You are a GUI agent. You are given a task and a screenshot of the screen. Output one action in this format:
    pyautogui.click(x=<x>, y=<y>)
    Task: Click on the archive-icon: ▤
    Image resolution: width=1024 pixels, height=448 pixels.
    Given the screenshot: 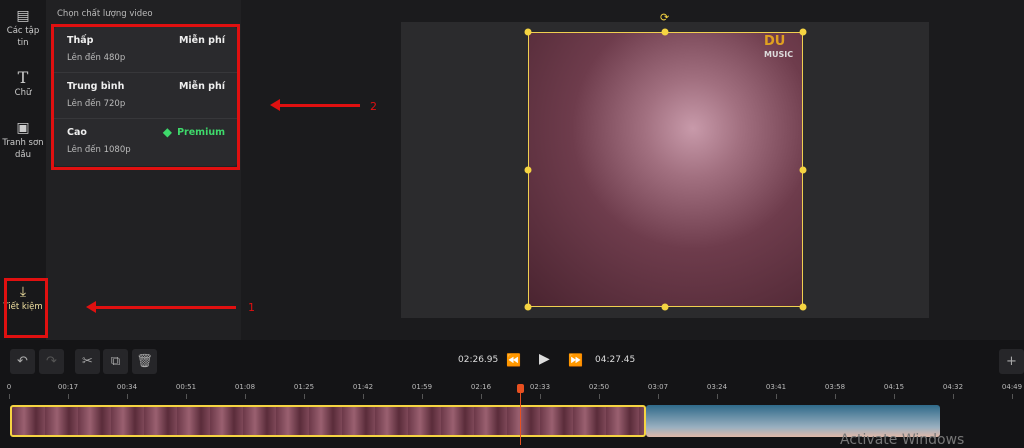 What is the action you would take?
    pyautogui.click(x=23, y=16)
    